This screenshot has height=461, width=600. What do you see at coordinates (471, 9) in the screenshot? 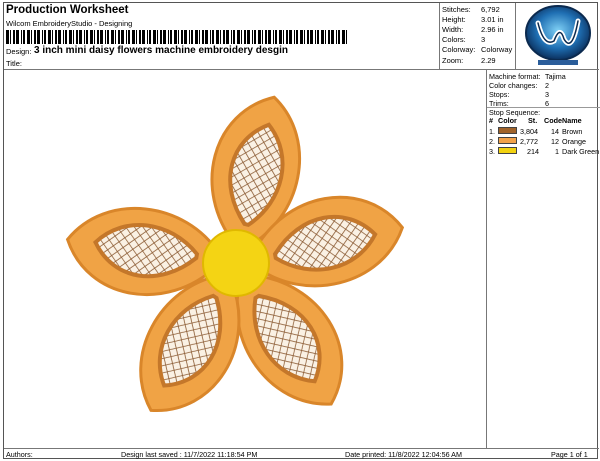
I see `stat-stitches: Stitches: 6,792` at bounding box center [471, 9].